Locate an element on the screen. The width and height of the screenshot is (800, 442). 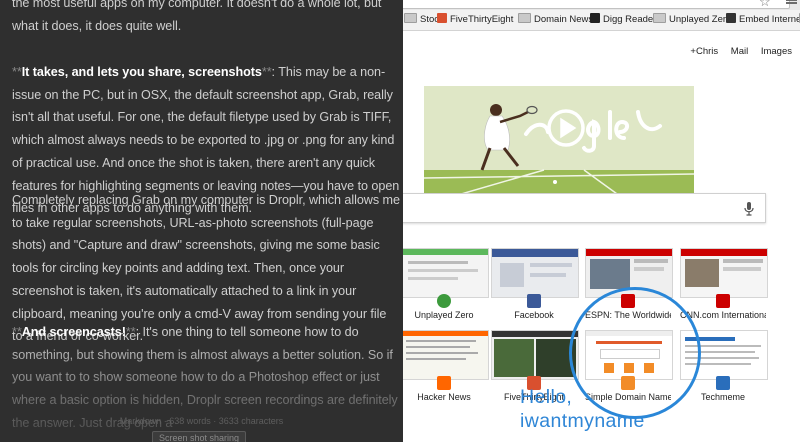
google-doodle is located at coordinates (559, 142).